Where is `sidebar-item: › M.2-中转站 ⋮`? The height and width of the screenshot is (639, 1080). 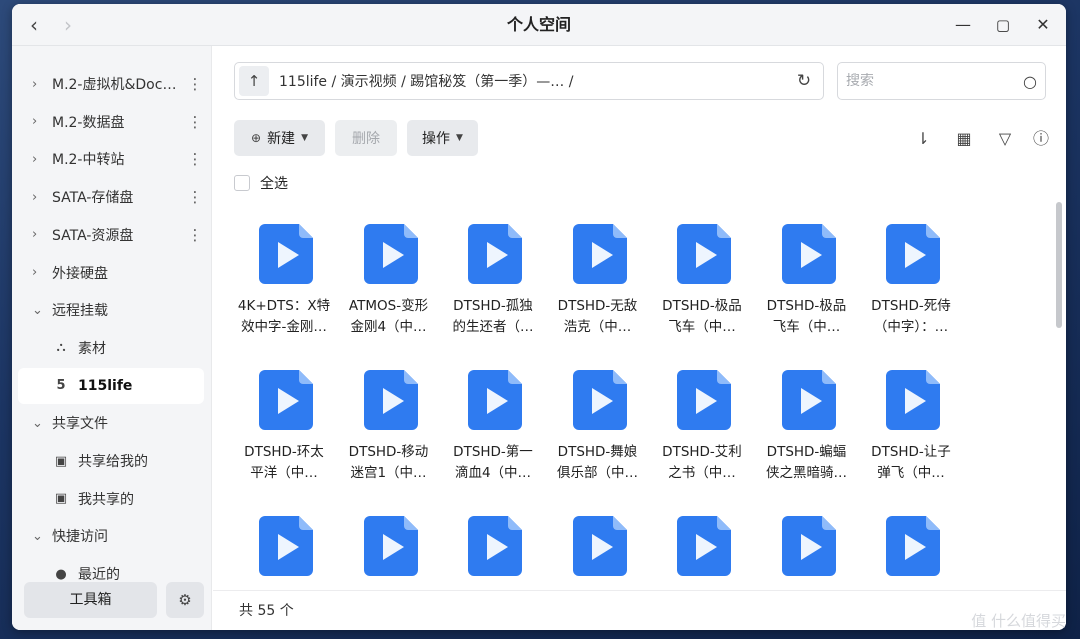
sidebar-item: › M.2-中转站 ⋮ is located at coordinates (111, 159).